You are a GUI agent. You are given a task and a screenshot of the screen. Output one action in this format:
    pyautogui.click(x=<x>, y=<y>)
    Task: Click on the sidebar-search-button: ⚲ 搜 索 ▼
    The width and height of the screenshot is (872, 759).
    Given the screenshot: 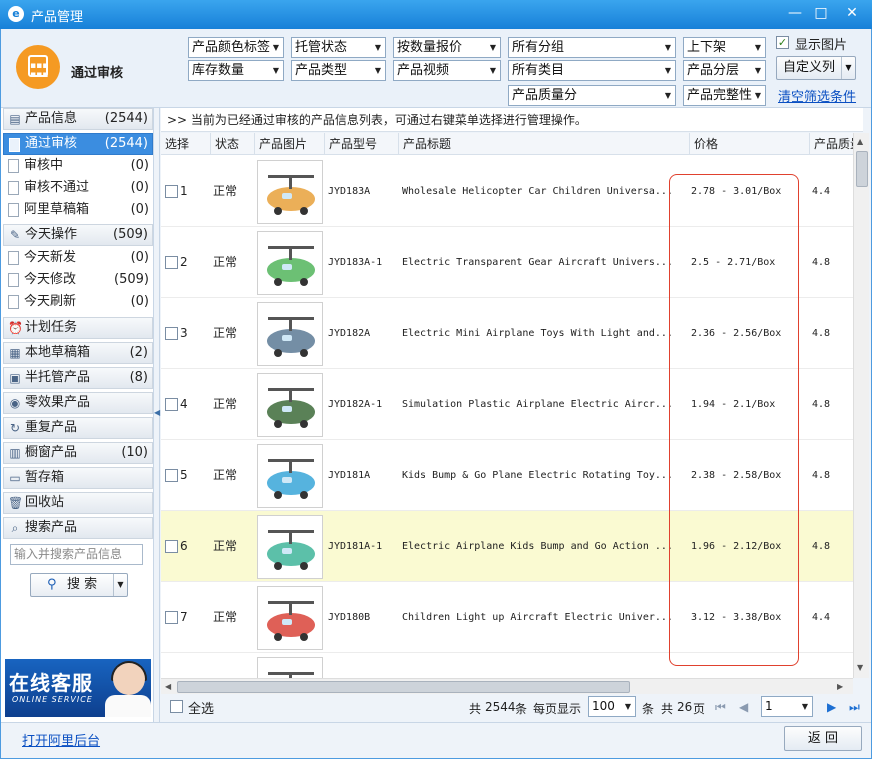 What is the action you would take?
    pyautogui.click(x=79, y=585)
    